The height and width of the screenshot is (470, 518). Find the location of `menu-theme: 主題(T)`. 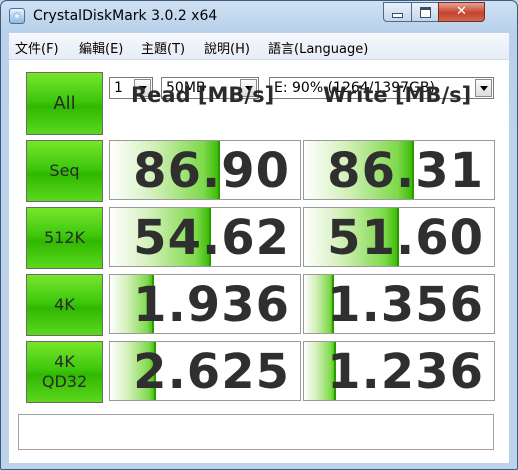

menu-theme: 主題(T) is located at coordinates (163, 47).